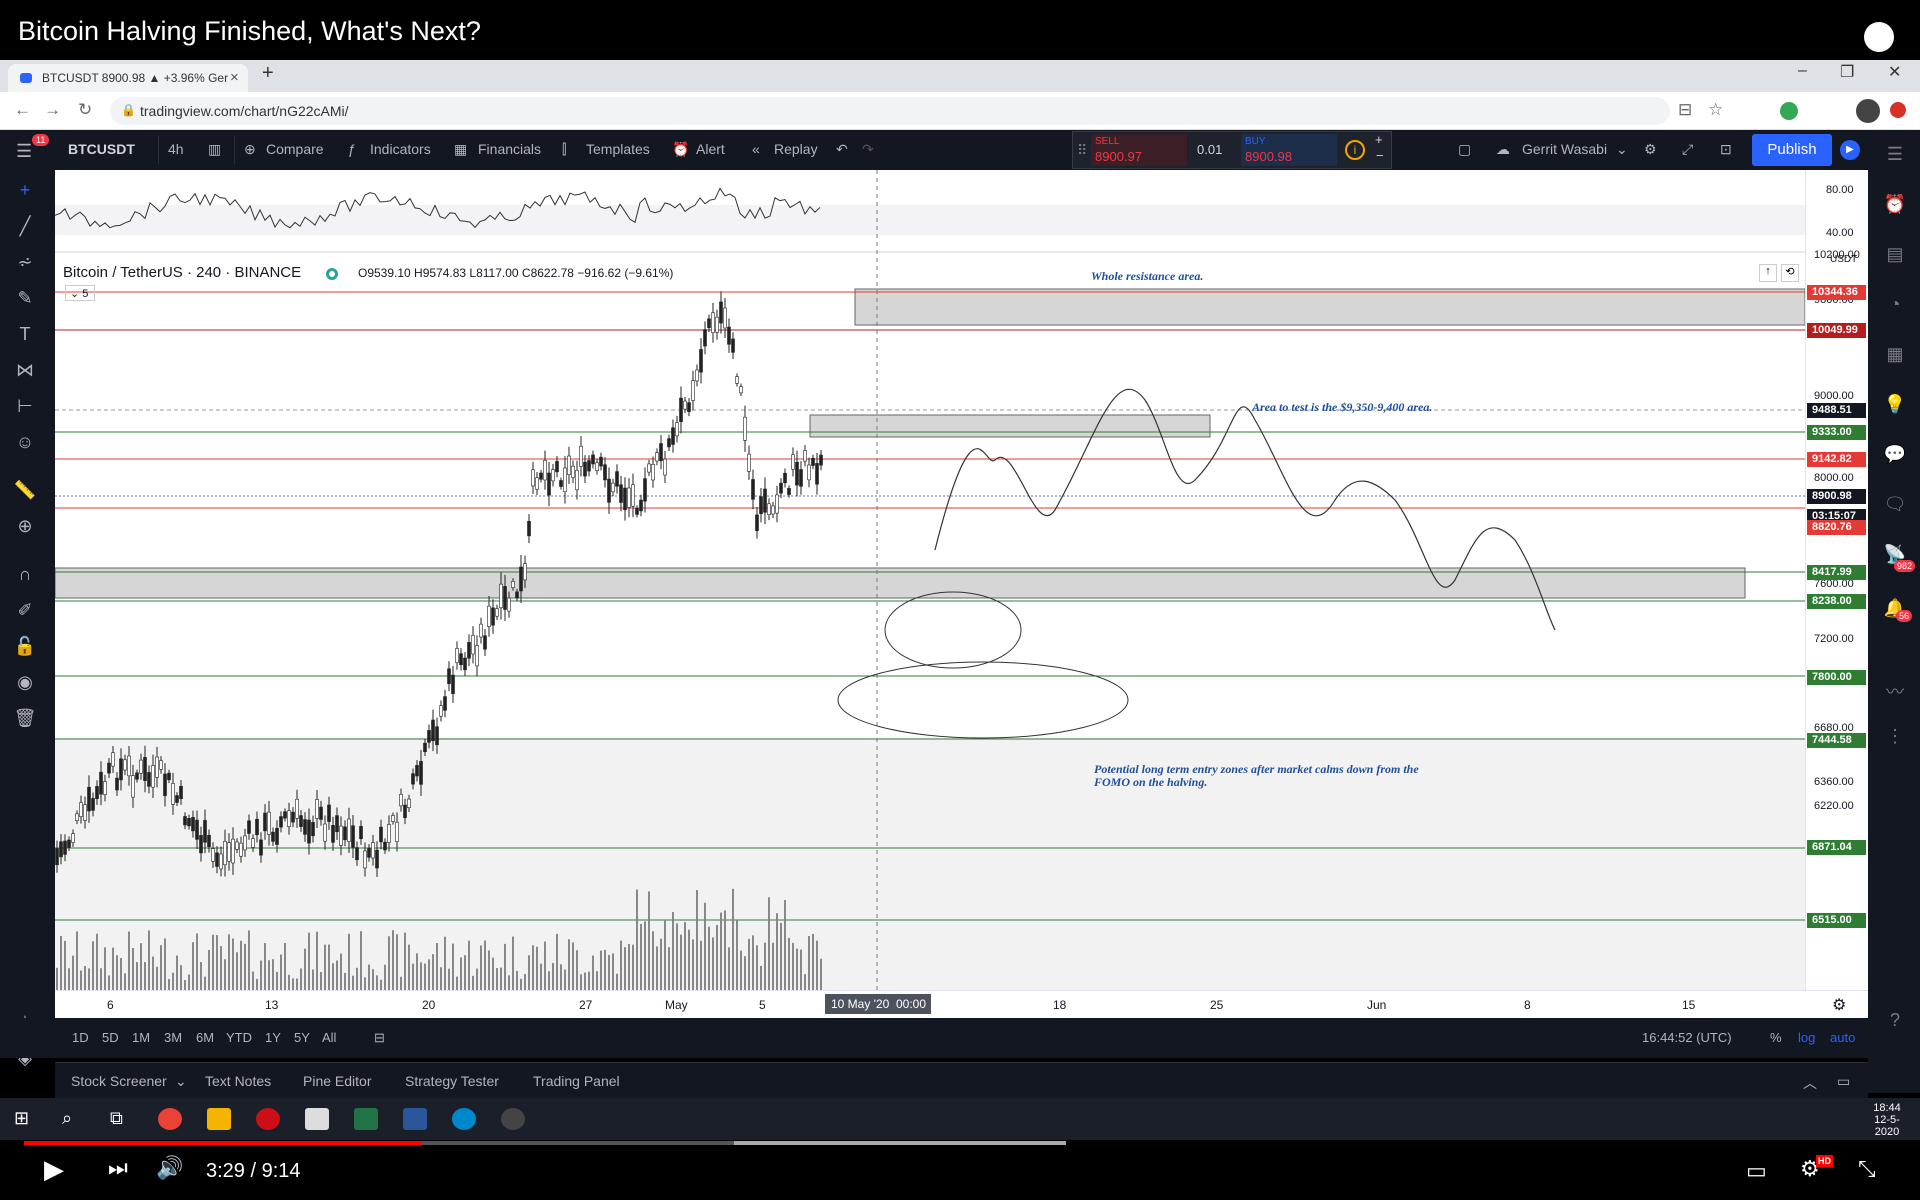 This screenshot has width=1920, height=1200. What do you see at coordinates (379, 1038) in the screenshot?
I see `goto-date-icon: ⊟` at bounding box center [379, 1038].